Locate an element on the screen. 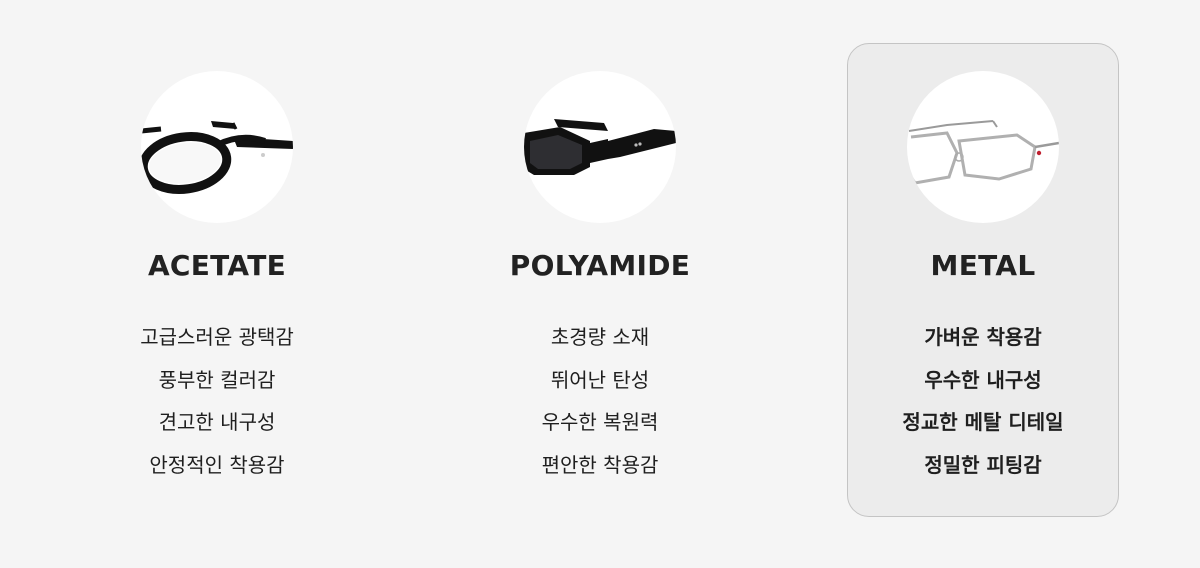 Image resolution: width=1200 pixels, height=568 pixels. feature-item: 초경량 소재 is located at coordinates (600, 337).